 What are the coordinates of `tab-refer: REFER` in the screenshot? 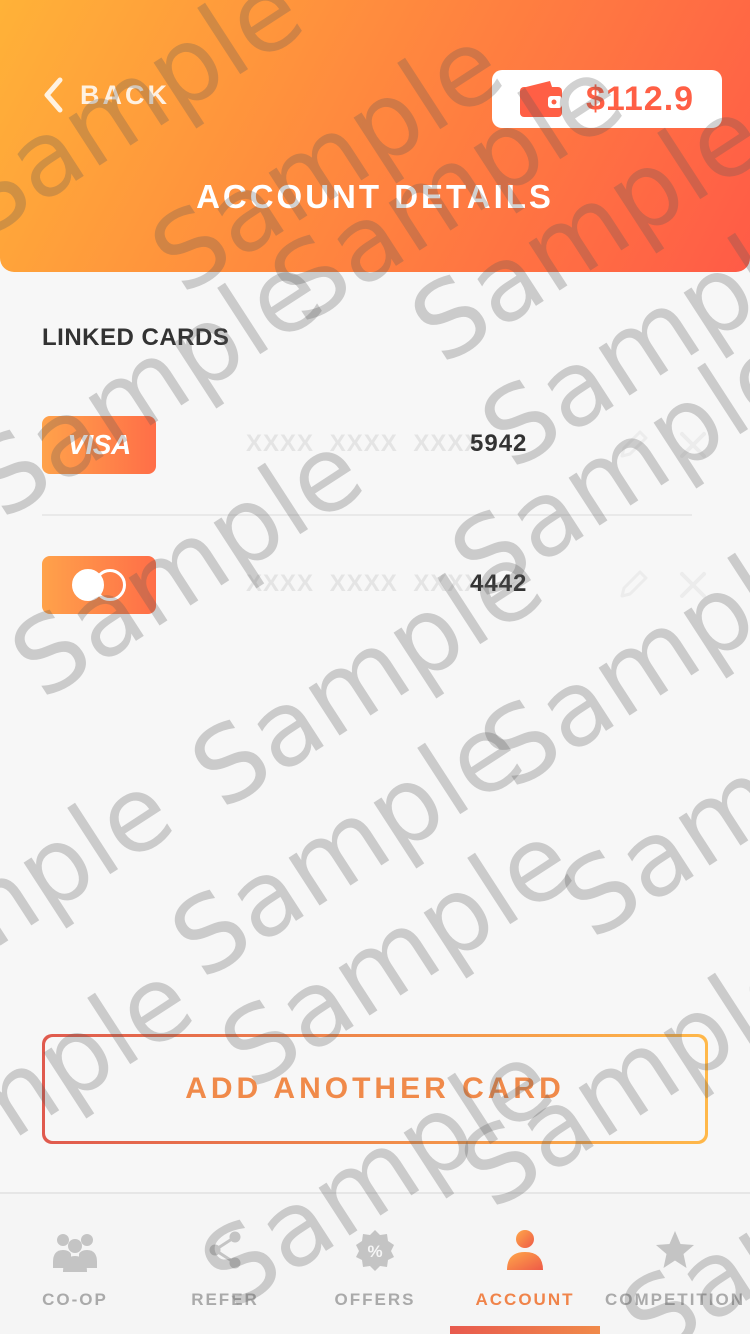 It's located at (225, 1264).